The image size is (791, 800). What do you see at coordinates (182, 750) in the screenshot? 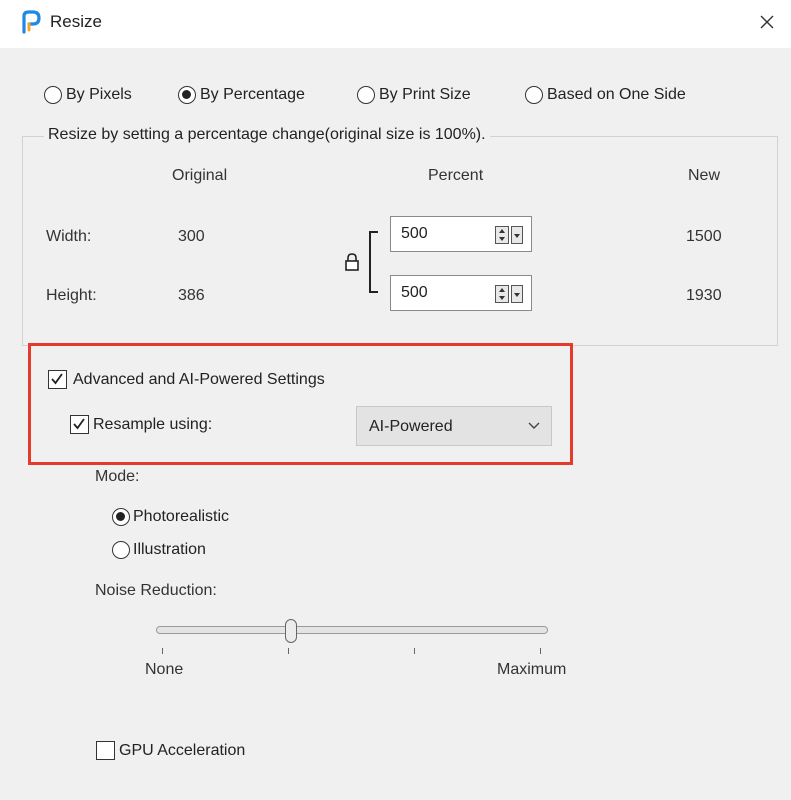
I see `gpu-acceleration-label: GPU Acceleration` at bounding box center [182, 750].